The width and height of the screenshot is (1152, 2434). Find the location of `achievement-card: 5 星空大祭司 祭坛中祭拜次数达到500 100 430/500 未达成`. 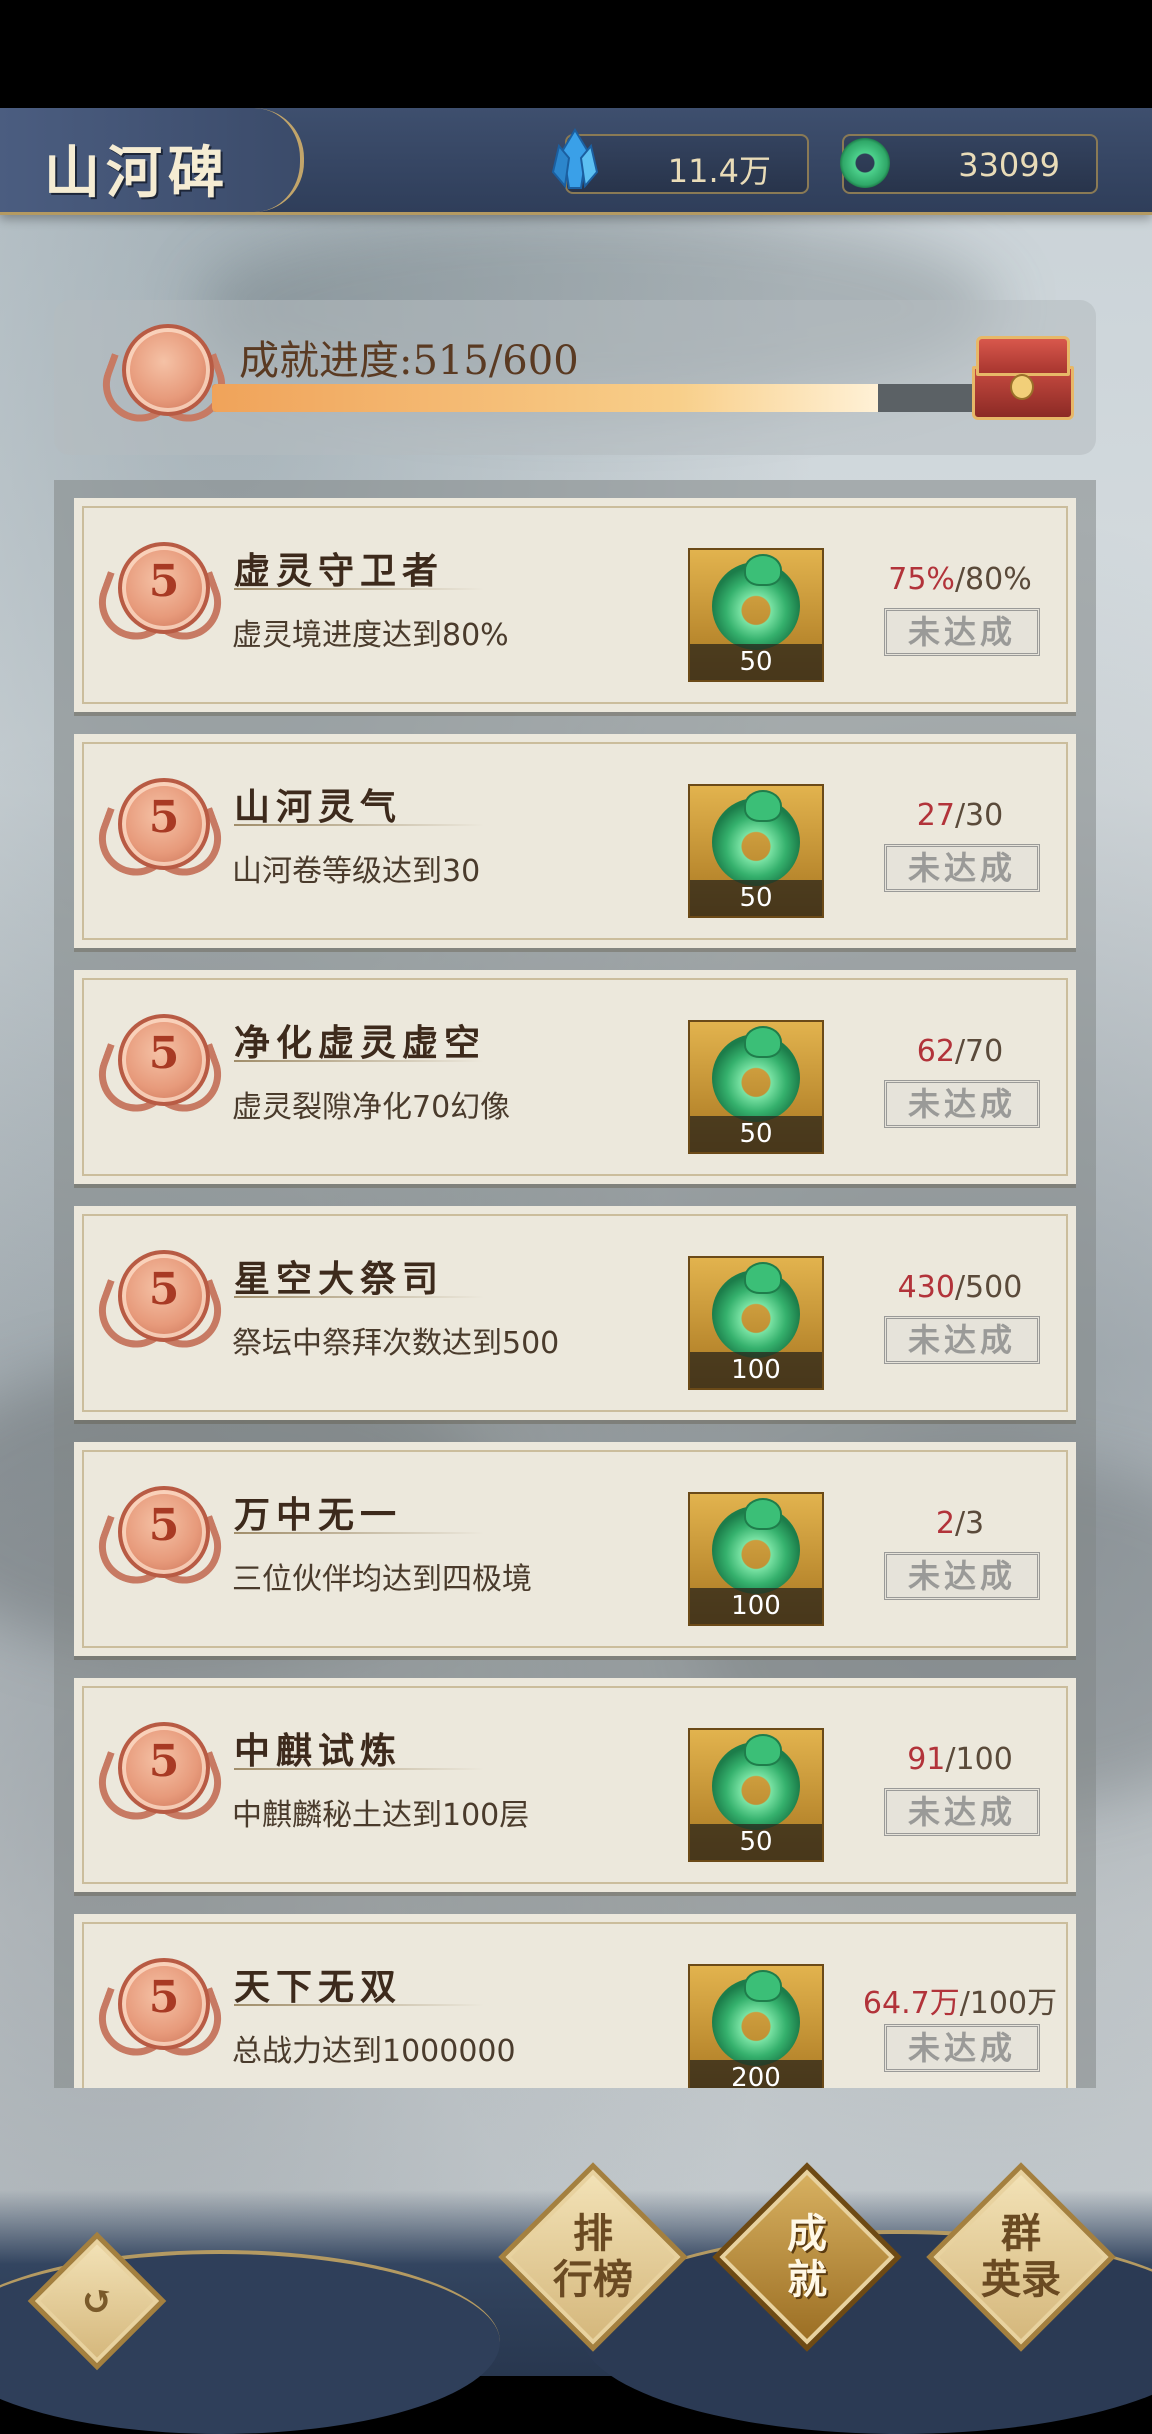

achievement-card: 5 星空大祭司 祭坛中祭拜次数达到500 100 430/500 未达成 is located at coordinates (575, 1313).